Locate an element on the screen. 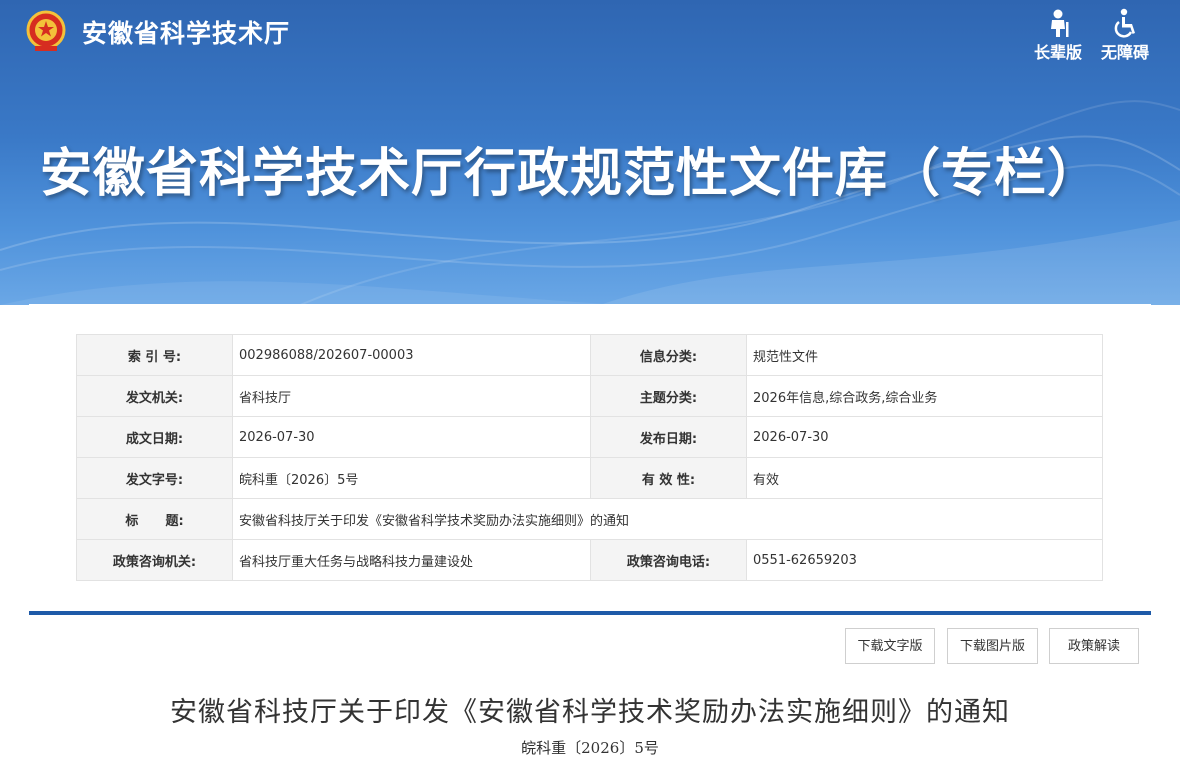 The height and width of the screenshot is (783, 1180). published-date-key: 发布日期: is located at coordinates (668, 437).